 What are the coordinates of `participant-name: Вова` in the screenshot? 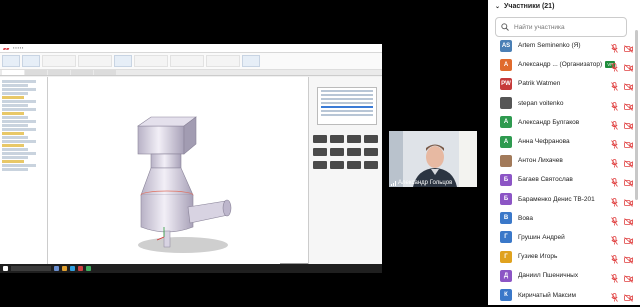 It's located at (525, 218).